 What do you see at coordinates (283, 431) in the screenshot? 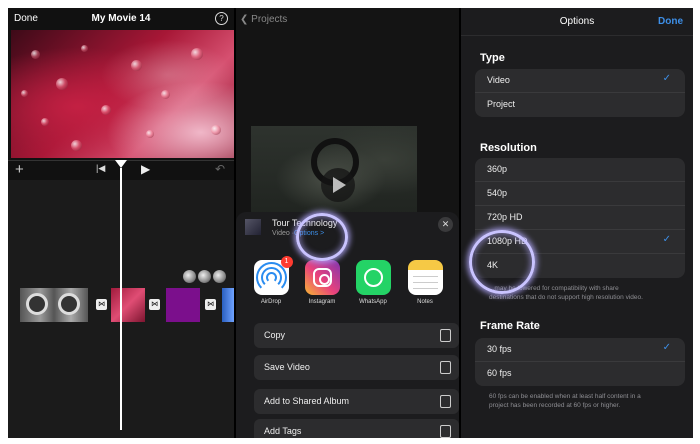
I see `action-label: Add Tags` at bounding box center [283, 431].